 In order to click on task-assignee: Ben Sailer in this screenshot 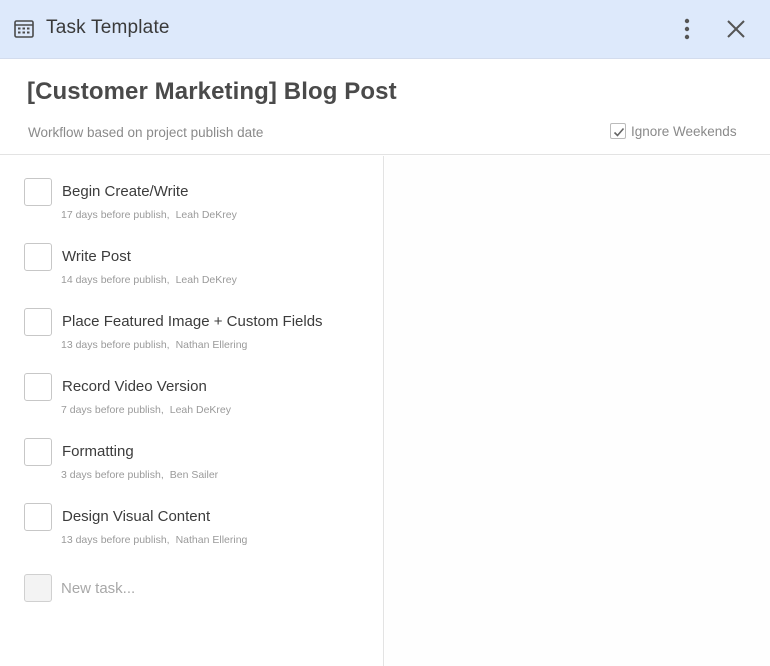, I will do `click(194, 475)`.